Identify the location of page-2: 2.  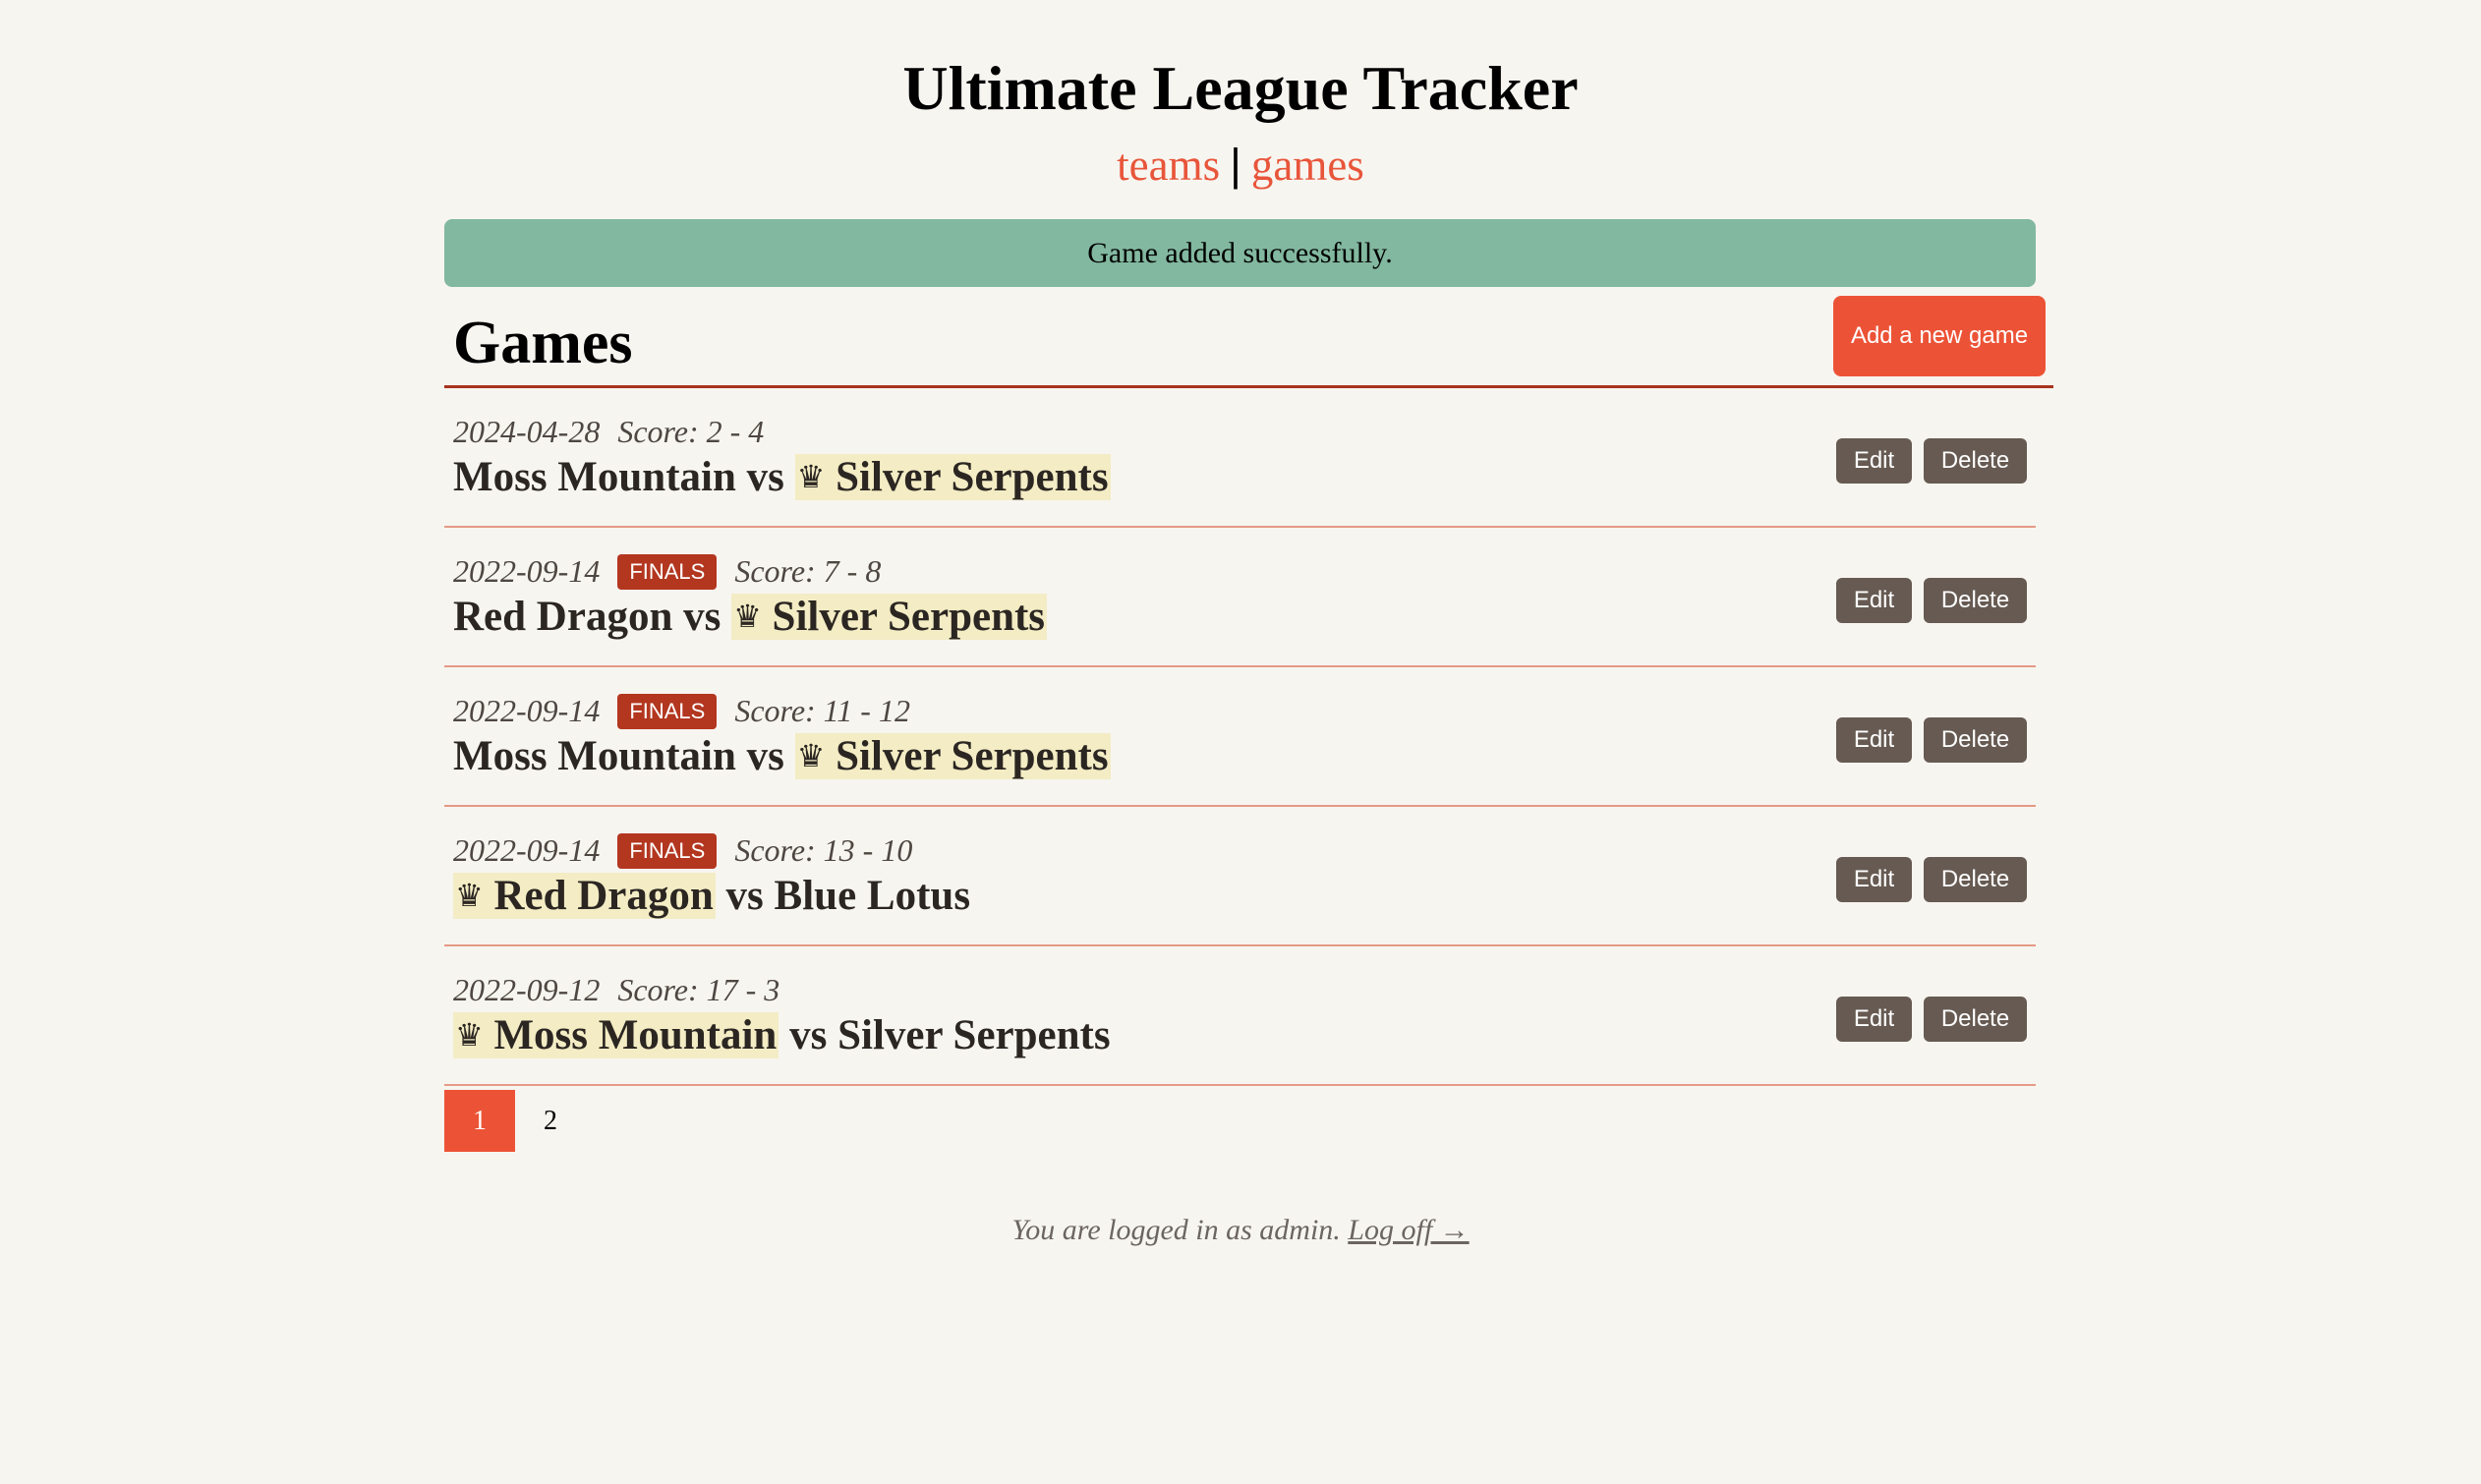
(550, 1121).